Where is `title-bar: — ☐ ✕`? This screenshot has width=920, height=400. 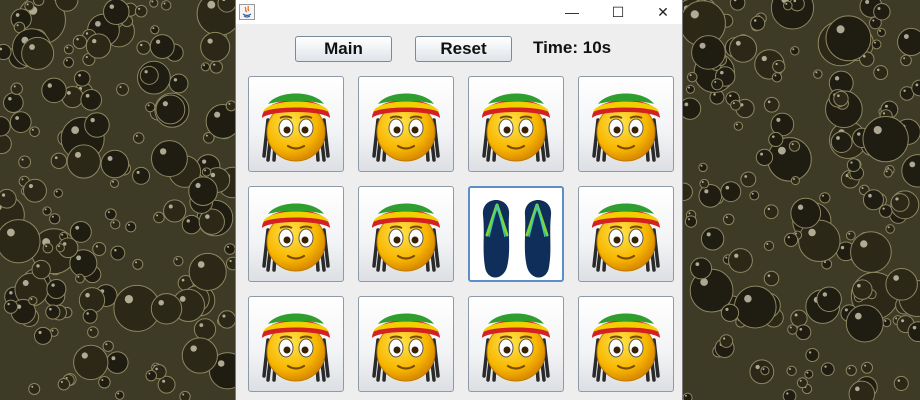
title-bar: — ☐ ✕ is located at coordinates (459, 12).